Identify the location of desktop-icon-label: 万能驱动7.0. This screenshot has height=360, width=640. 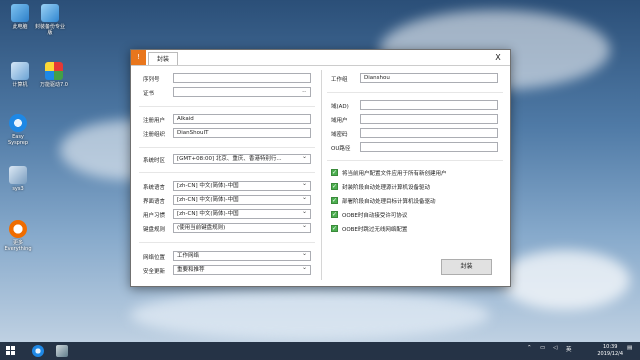
(54, 85).